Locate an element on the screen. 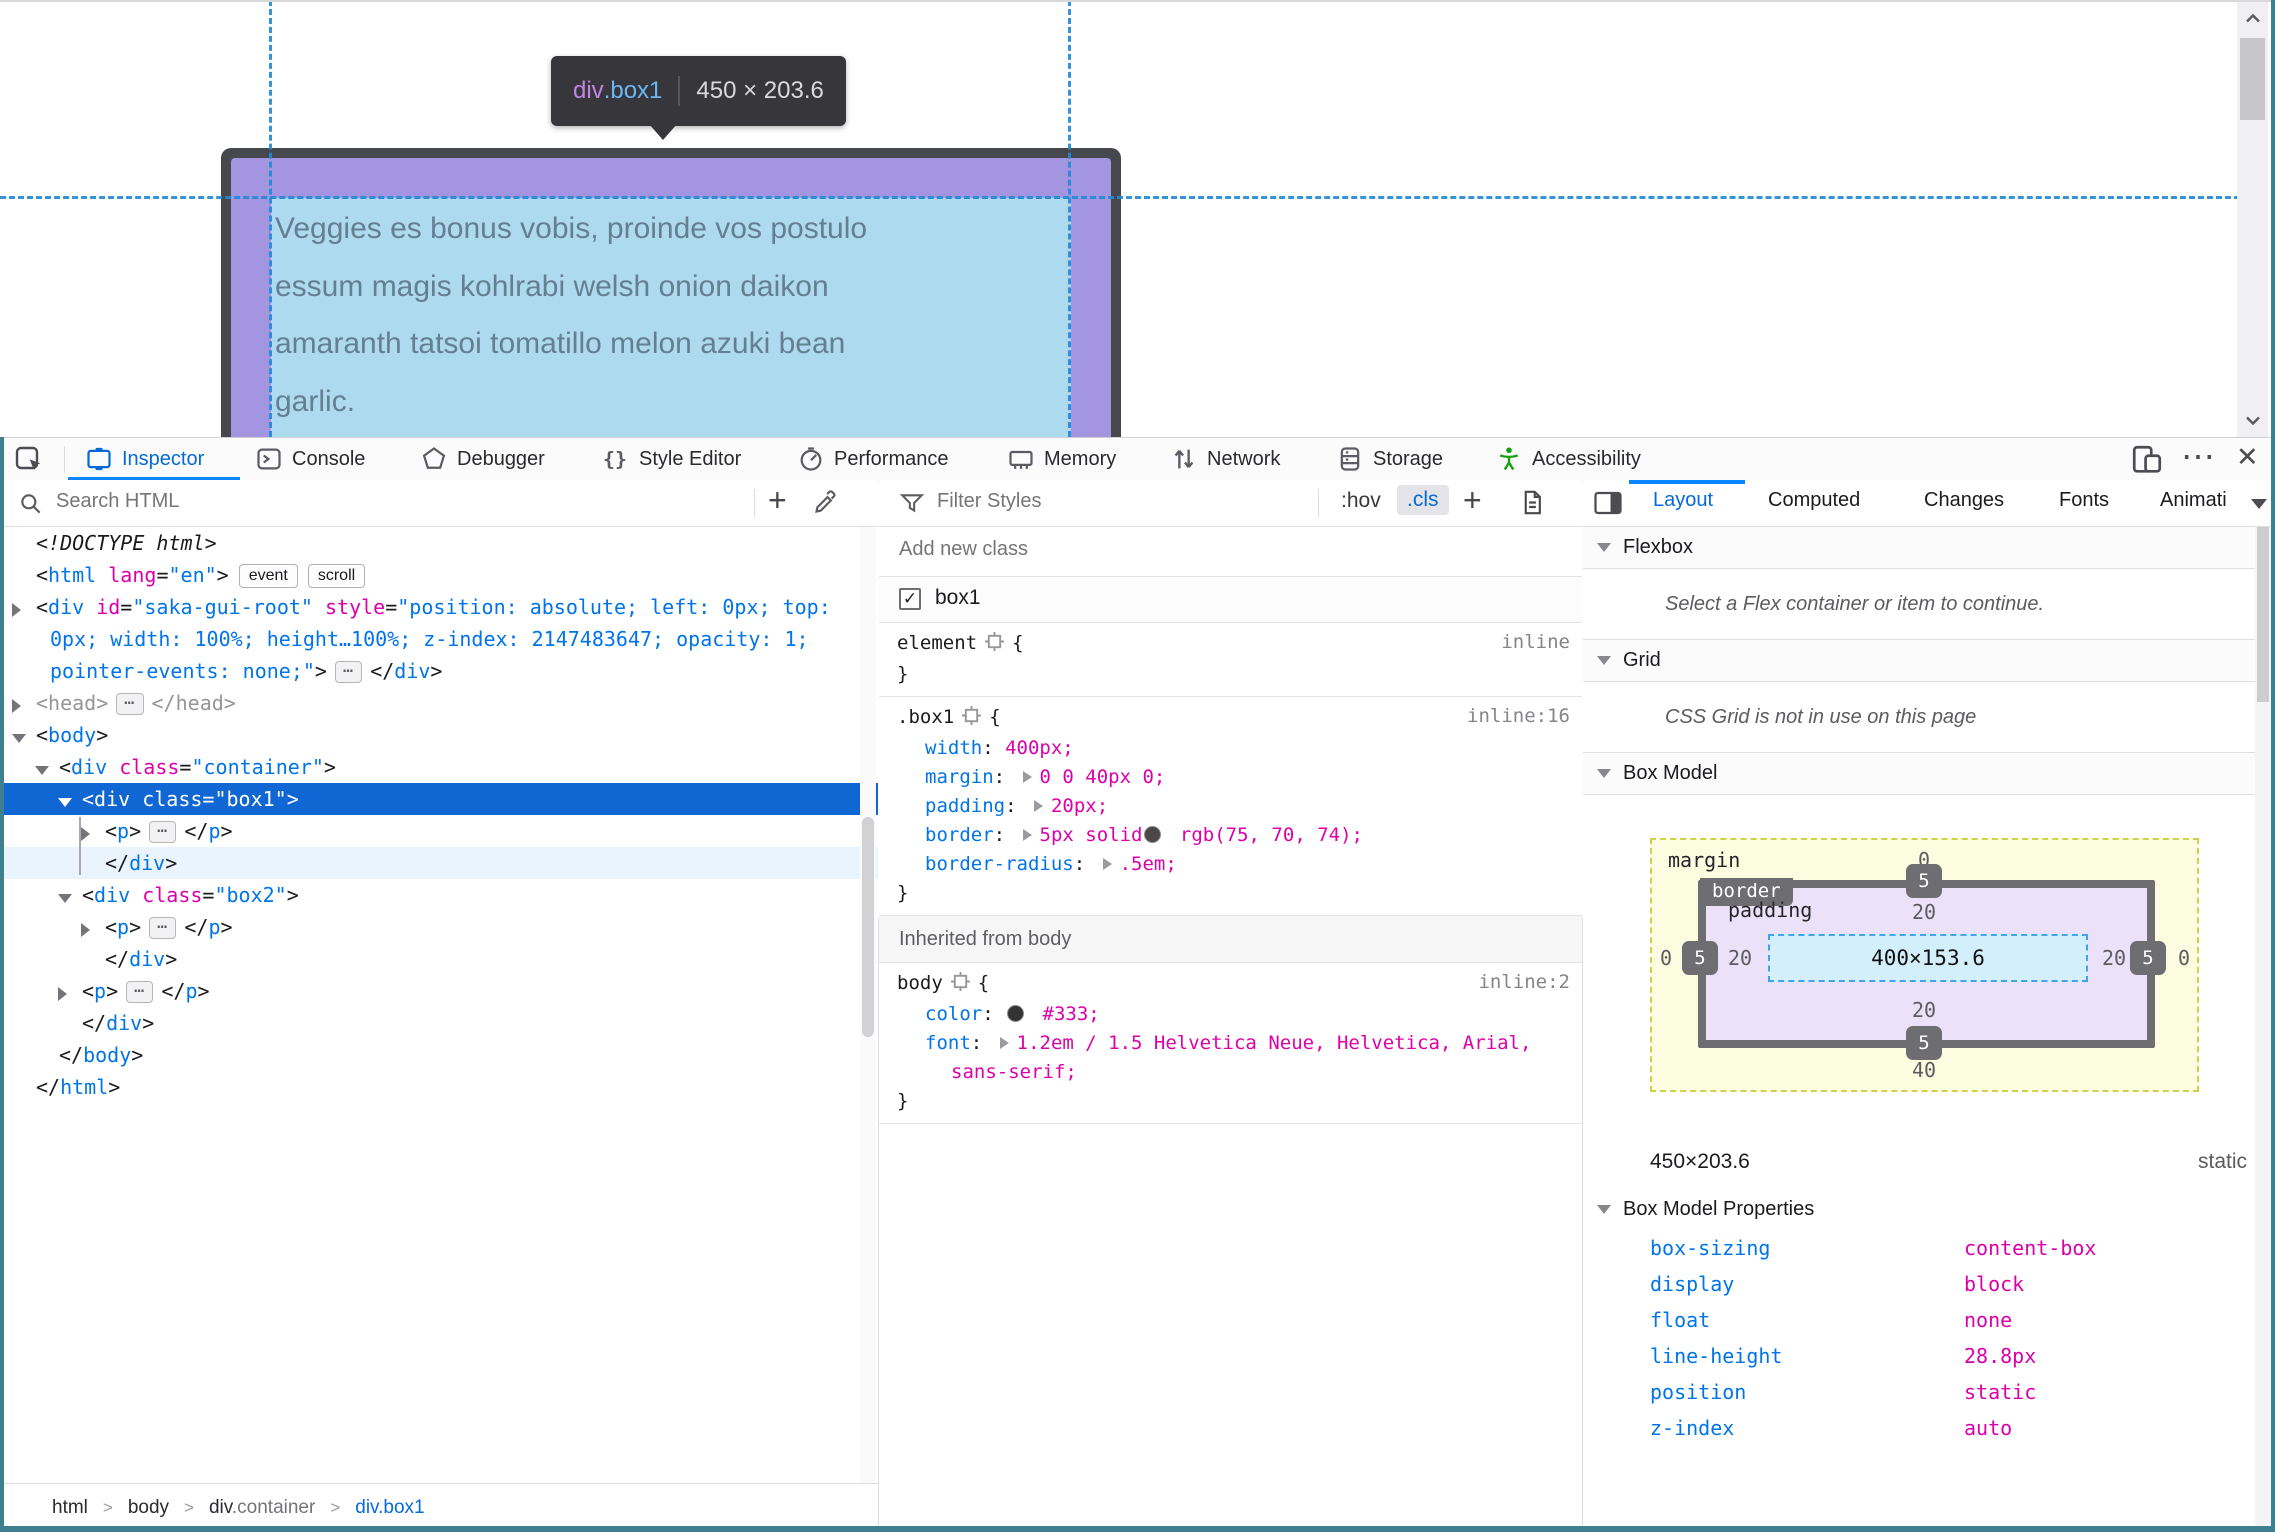  property-name: position is located at coordinates (1807, 1392).